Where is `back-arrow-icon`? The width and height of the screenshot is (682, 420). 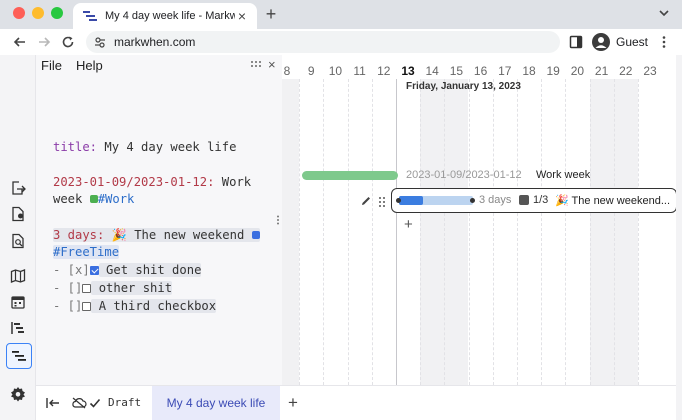
back-arrow-icon is located at coordinates (20, 42).